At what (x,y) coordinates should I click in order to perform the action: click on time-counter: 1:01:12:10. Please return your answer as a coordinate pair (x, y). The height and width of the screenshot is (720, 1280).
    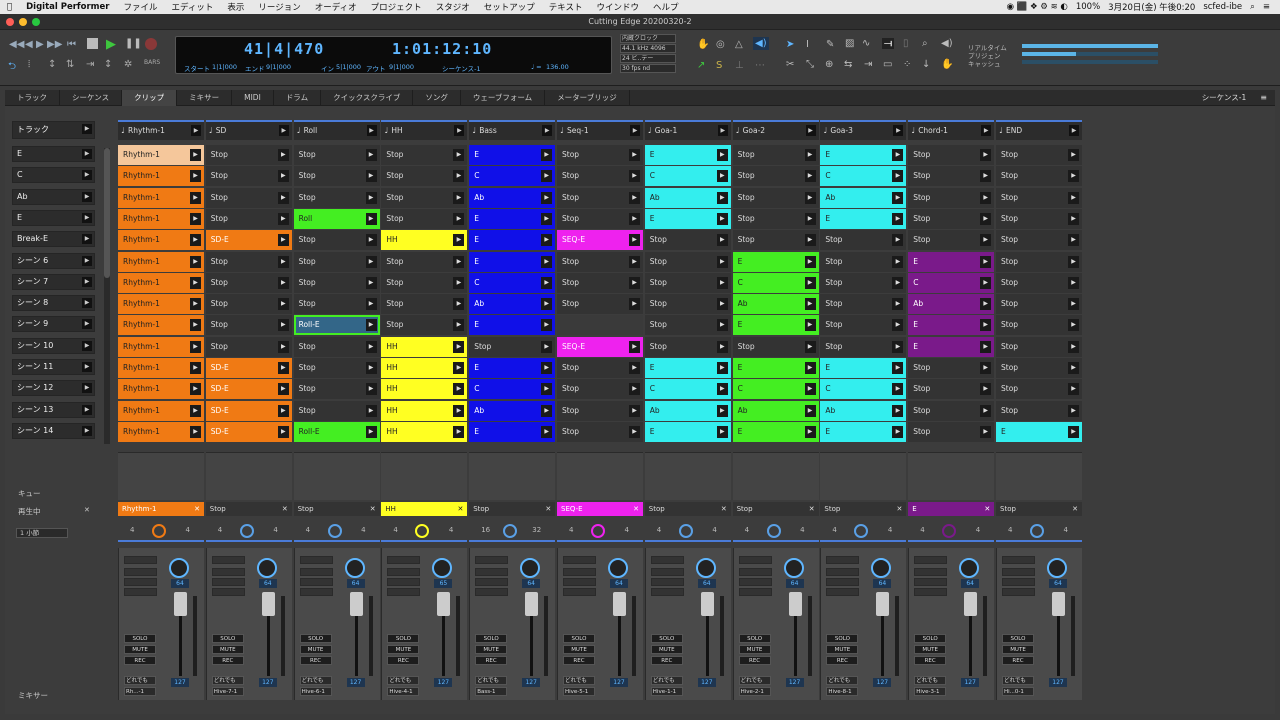
    Looking at the image, I should click on (442, 49).